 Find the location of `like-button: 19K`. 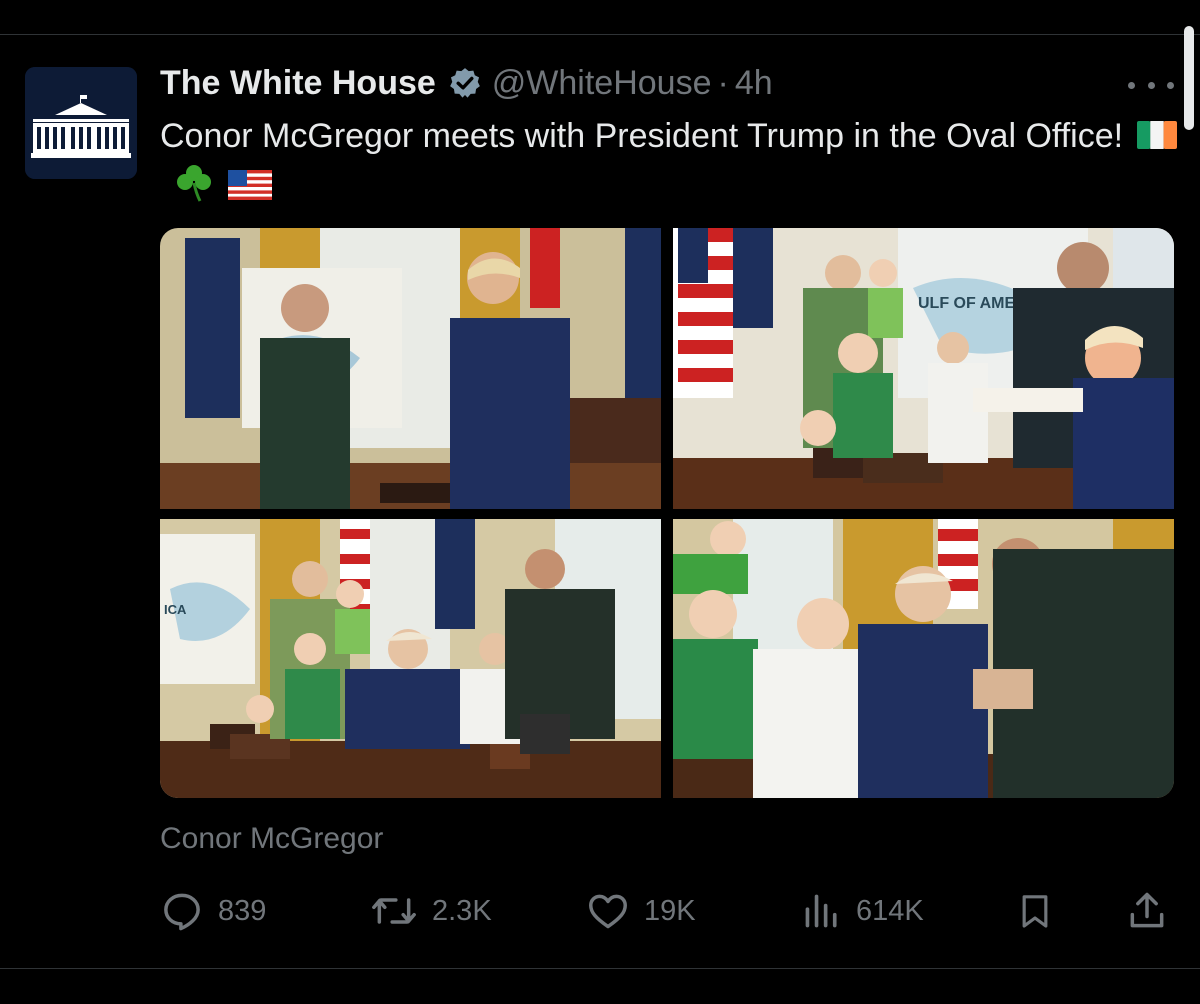

like-button: 19K is located at coordinates (641, 911).